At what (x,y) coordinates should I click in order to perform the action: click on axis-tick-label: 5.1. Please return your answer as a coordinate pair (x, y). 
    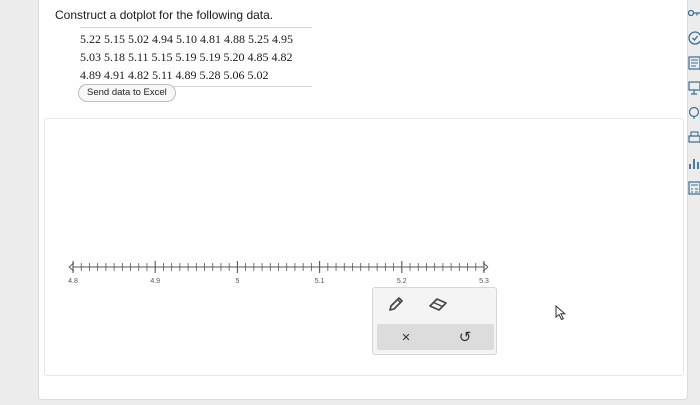
    Looking at the image, I should click on (320, 281).